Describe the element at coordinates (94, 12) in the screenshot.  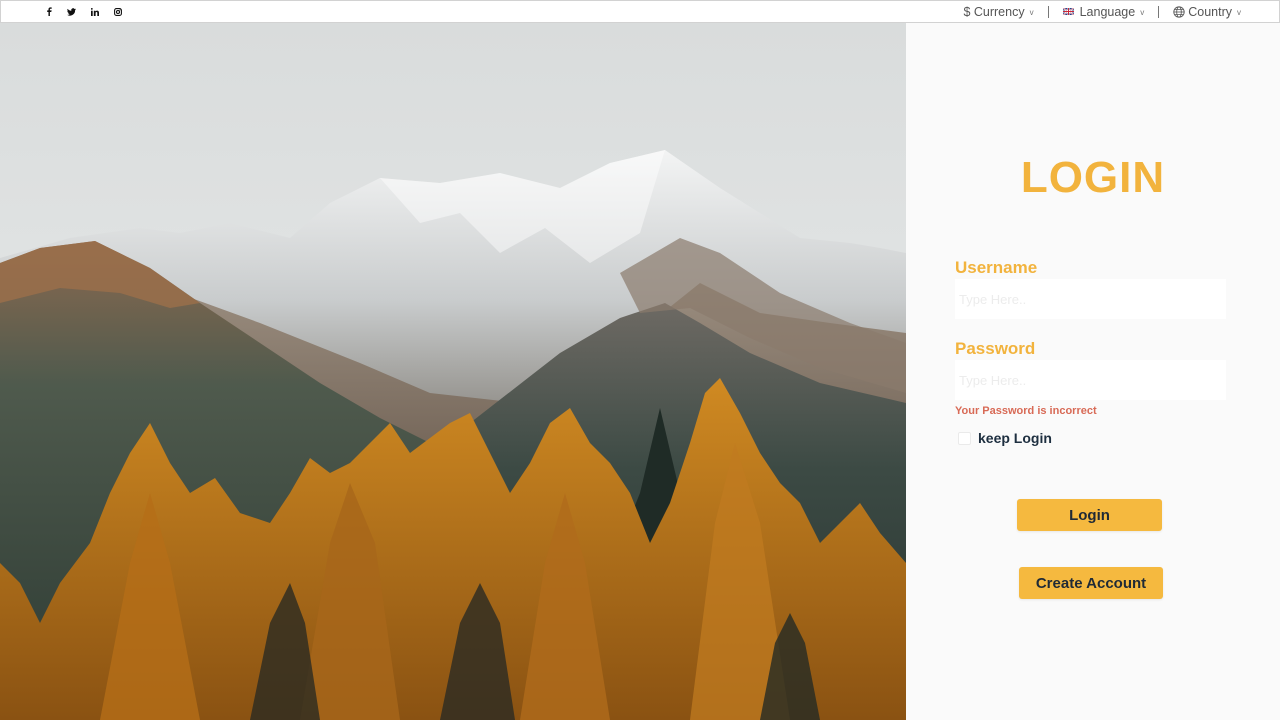
I see `linkedin-icon` at that location.